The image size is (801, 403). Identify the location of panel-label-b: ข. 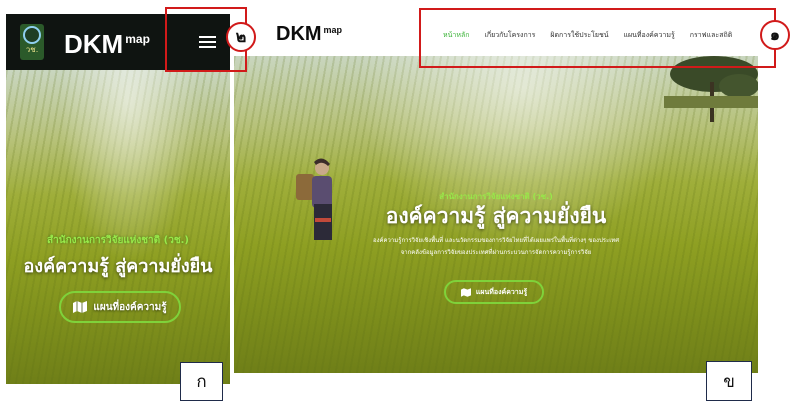
(729, 381).